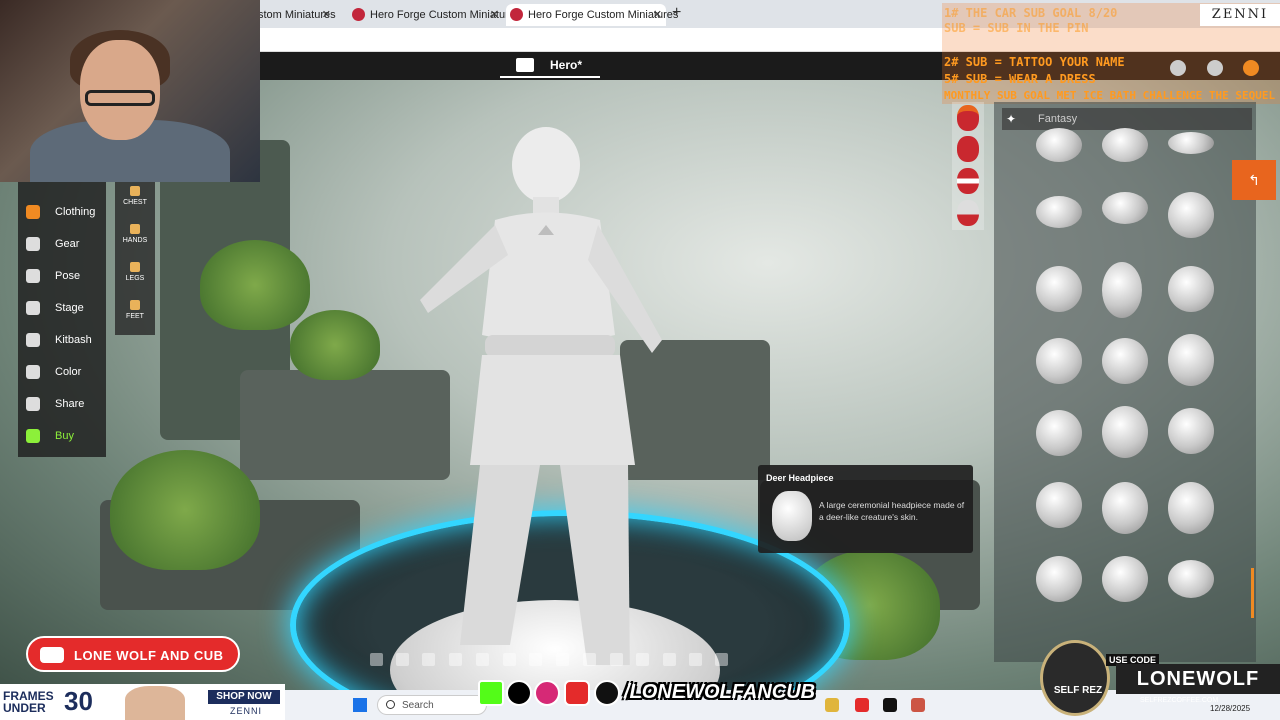  I want to click on sidebar-item-label: Buy, so click(64, 436).